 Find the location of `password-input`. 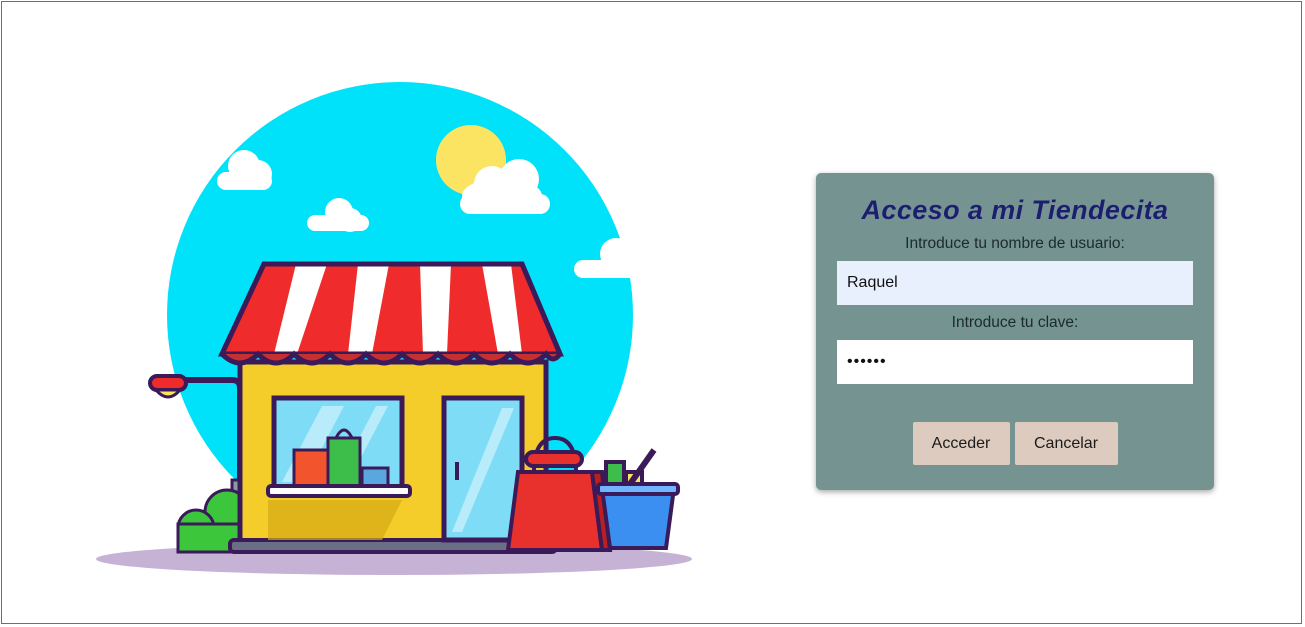

password-input is located at coordinates (1015, 362).